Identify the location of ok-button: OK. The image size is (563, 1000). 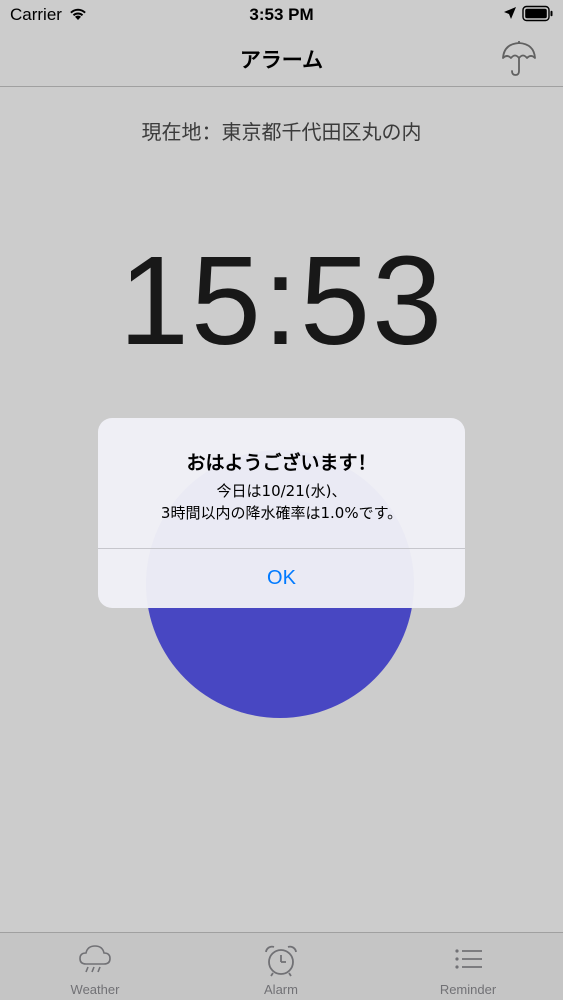
(281, 578).